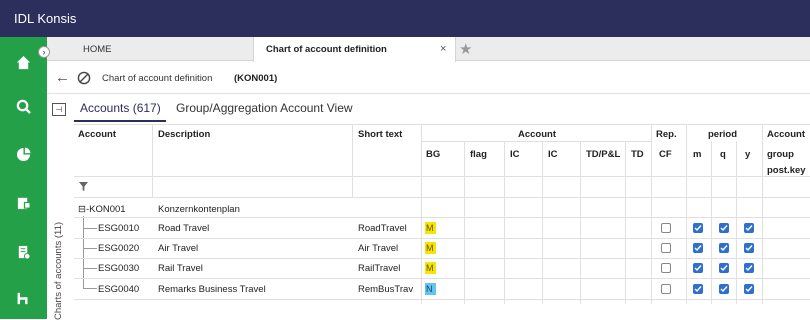  What do you see at coordinates (515, 154) in the screenshot?
I see `header-ic: IC` at bounding box center [515, 154].